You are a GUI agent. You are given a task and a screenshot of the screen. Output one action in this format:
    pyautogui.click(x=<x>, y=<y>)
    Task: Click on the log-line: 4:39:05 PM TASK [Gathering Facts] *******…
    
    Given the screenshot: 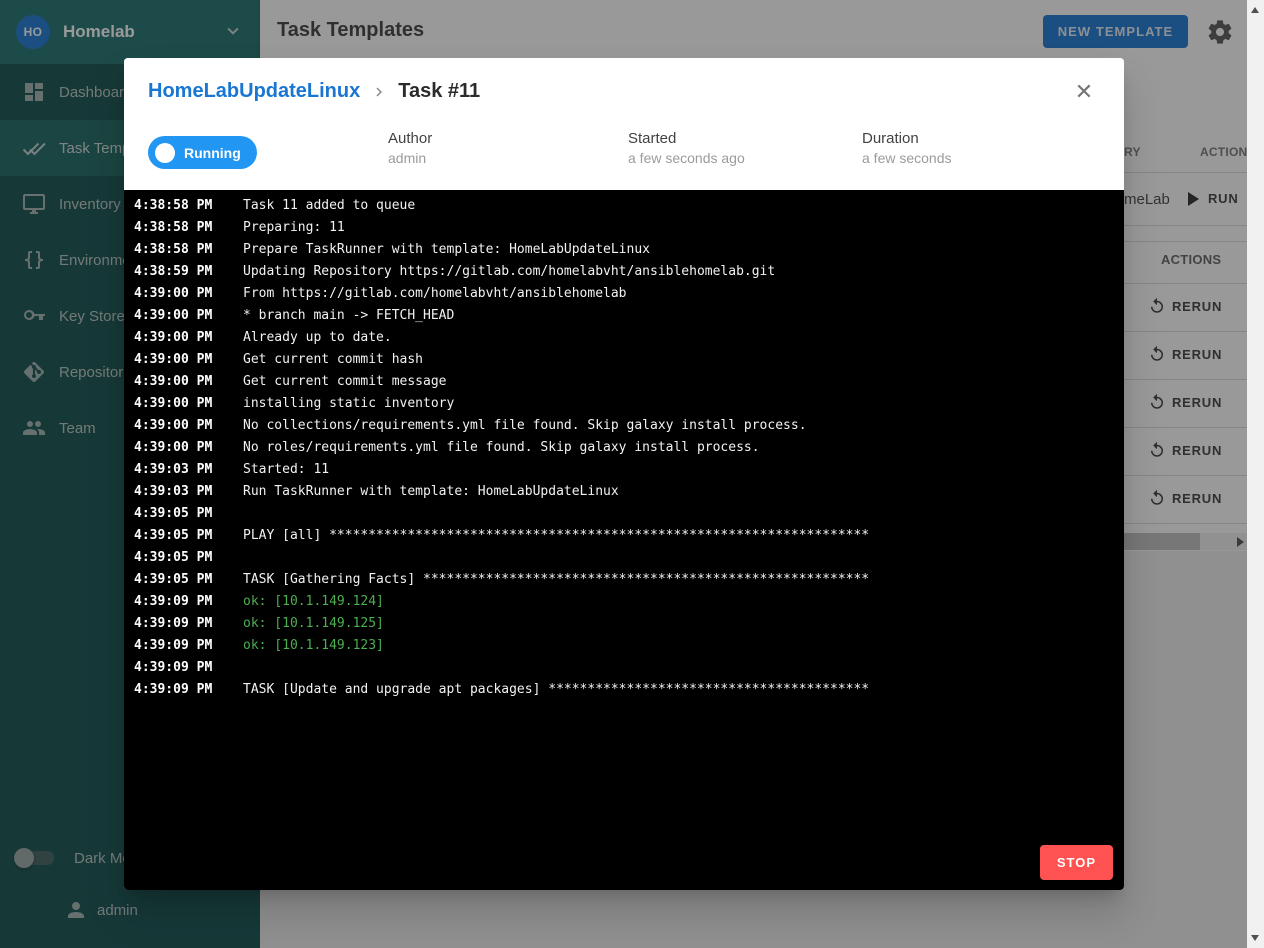 What is the action you would take?
    pyautogui.click(x=502, y=579)
    